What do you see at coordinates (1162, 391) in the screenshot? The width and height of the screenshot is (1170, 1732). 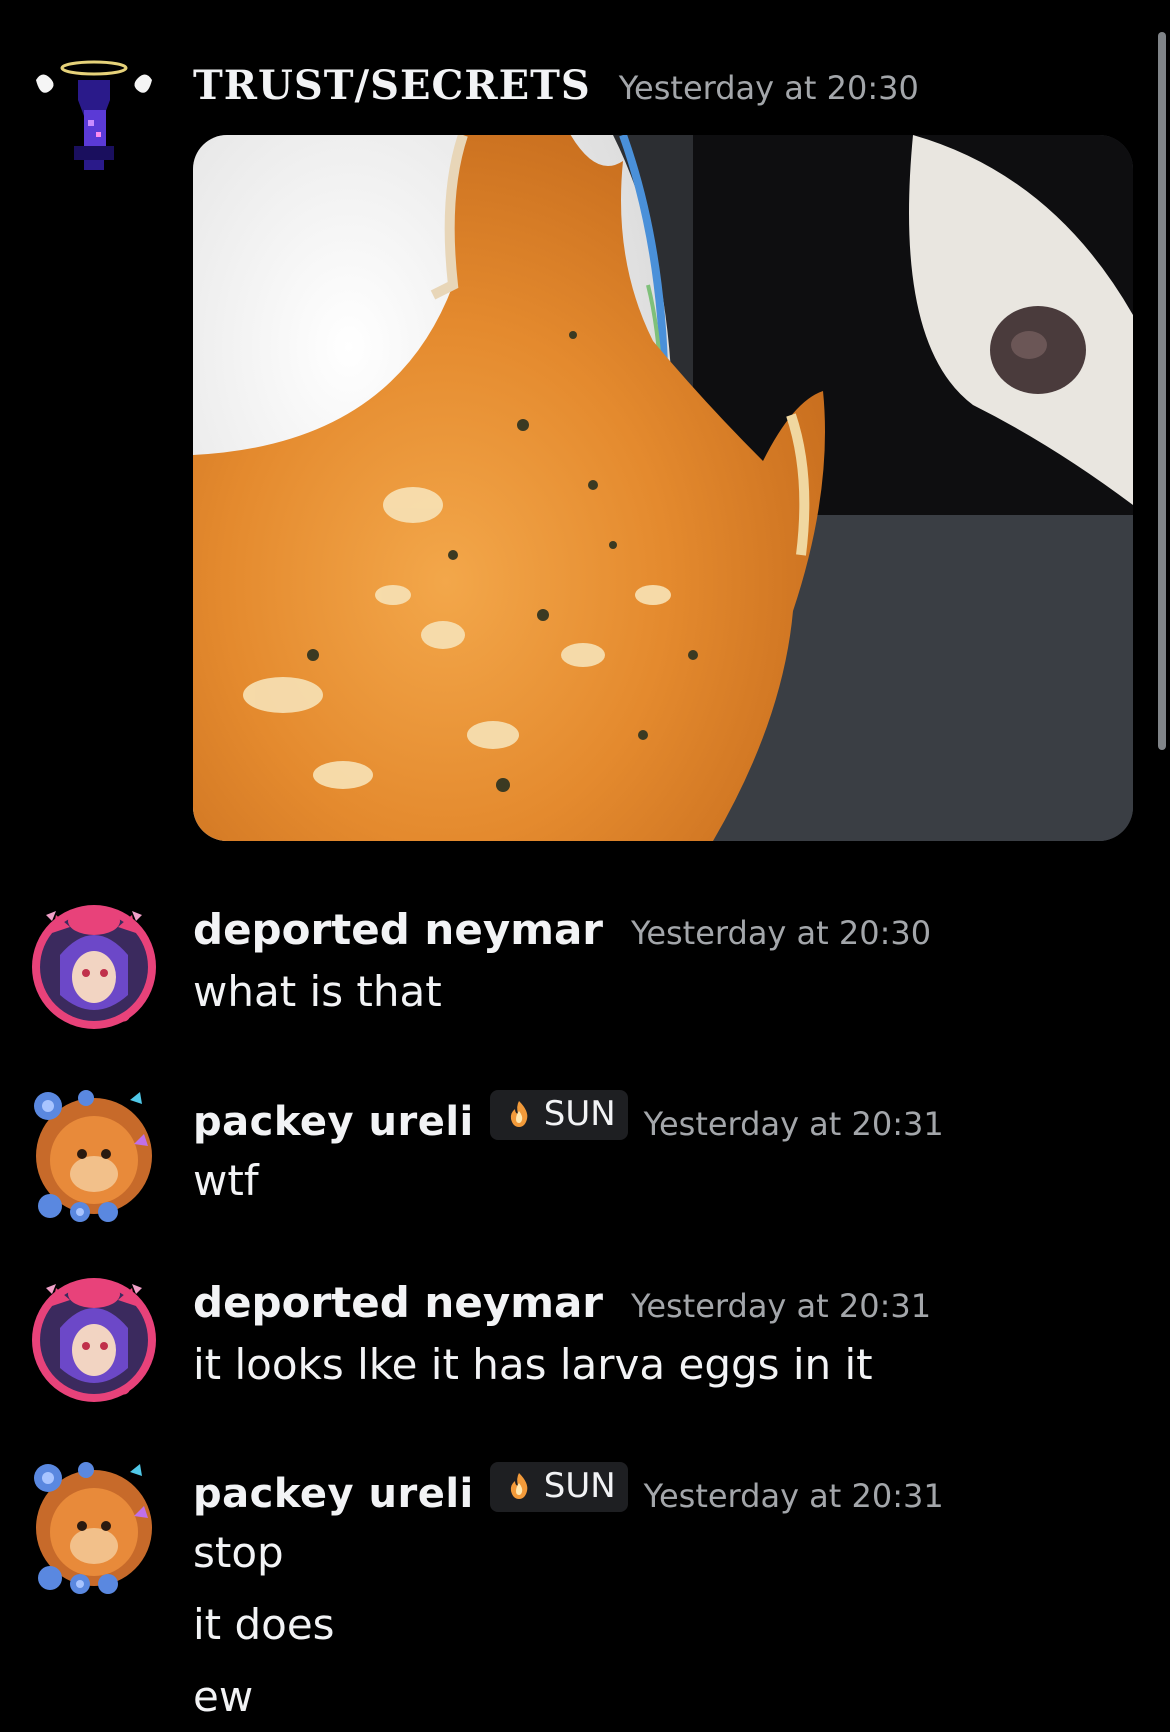 I see `scrollbar` at bounding box center [1162, 391].